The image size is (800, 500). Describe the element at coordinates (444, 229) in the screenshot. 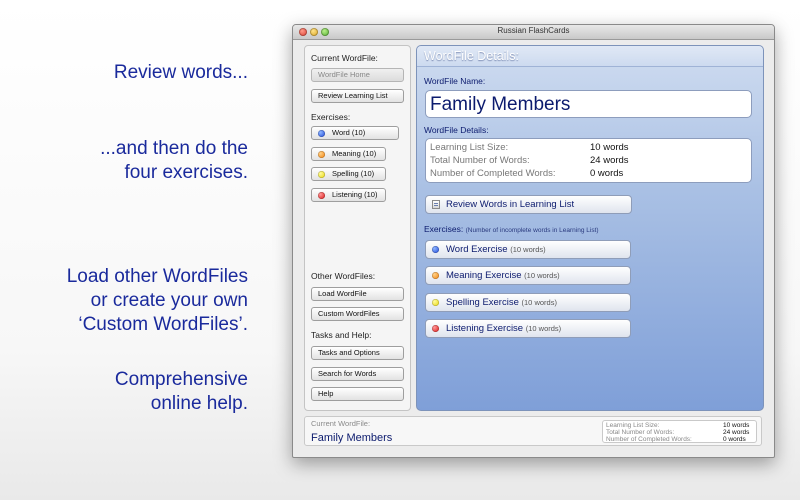

I see `panel-exercises-title: Exercises:` at that location.